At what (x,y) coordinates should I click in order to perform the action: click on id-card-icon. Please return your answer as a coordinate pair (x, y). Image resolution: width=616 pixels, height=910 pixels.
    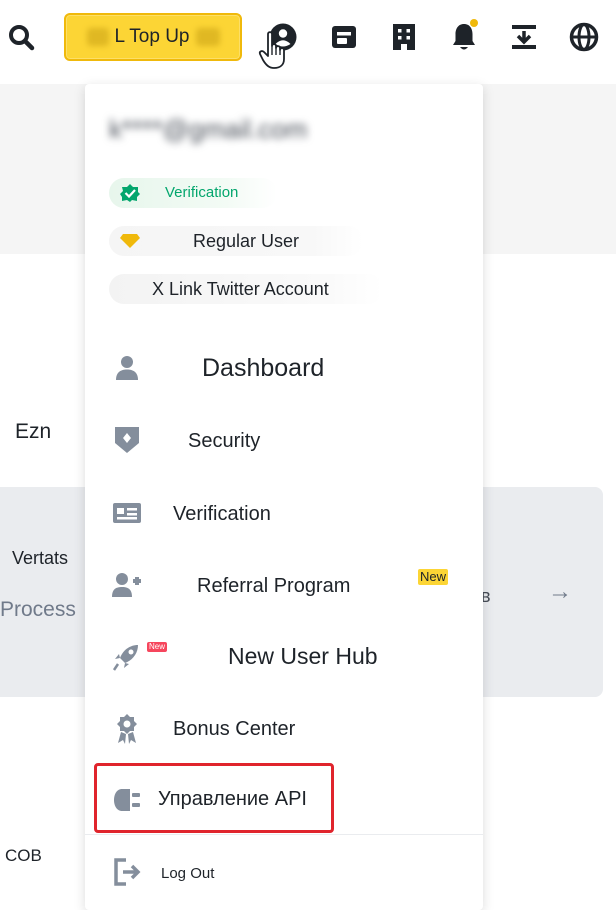
    Looking at the image, I should click on (127, 513).